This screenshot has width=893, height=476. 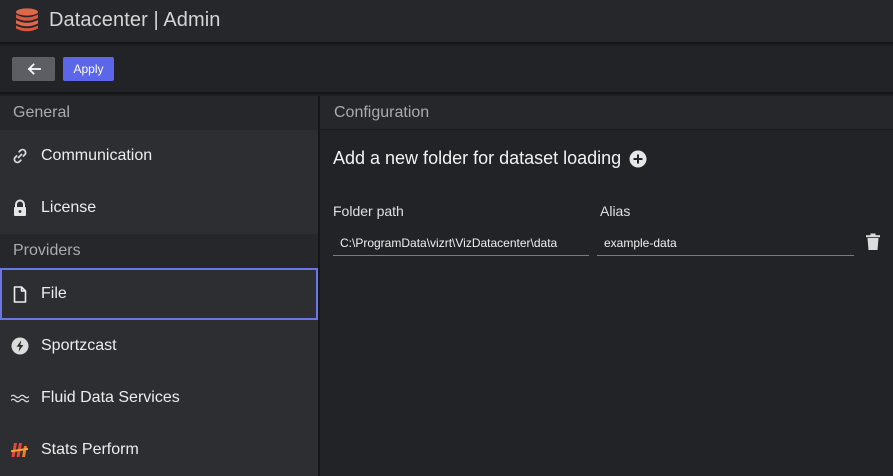 What do you see at coordinates (69, 207) in the screenshot?
I see `sidebar-item-label: License` at bounding box center [69, 207].